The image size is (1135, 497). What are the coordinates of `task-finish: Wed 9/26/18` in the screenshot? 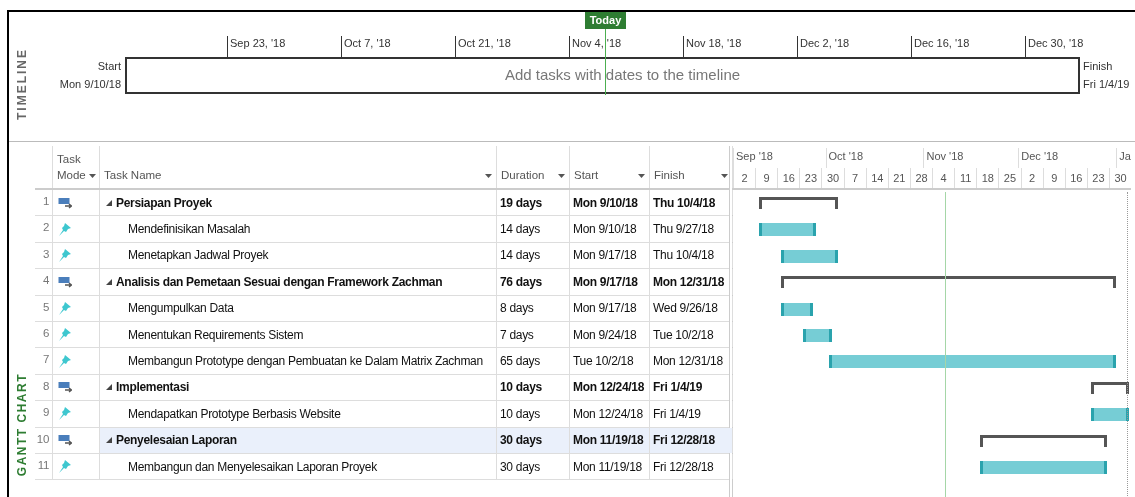 It's located at (685, 309).